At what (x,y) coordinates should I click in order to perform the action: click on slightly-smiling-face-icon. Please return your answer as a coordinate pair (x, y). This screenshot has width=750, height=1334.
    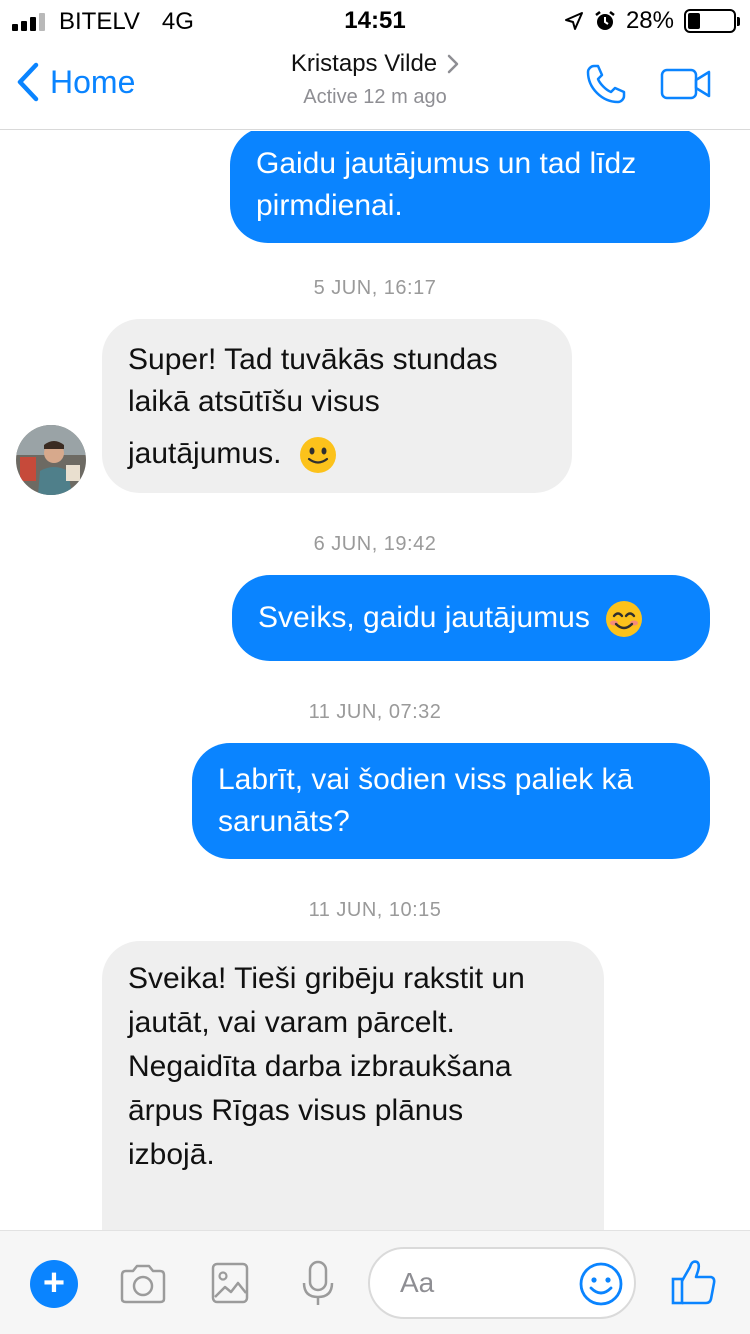
    Looking at the image, I should click on (317, 455).